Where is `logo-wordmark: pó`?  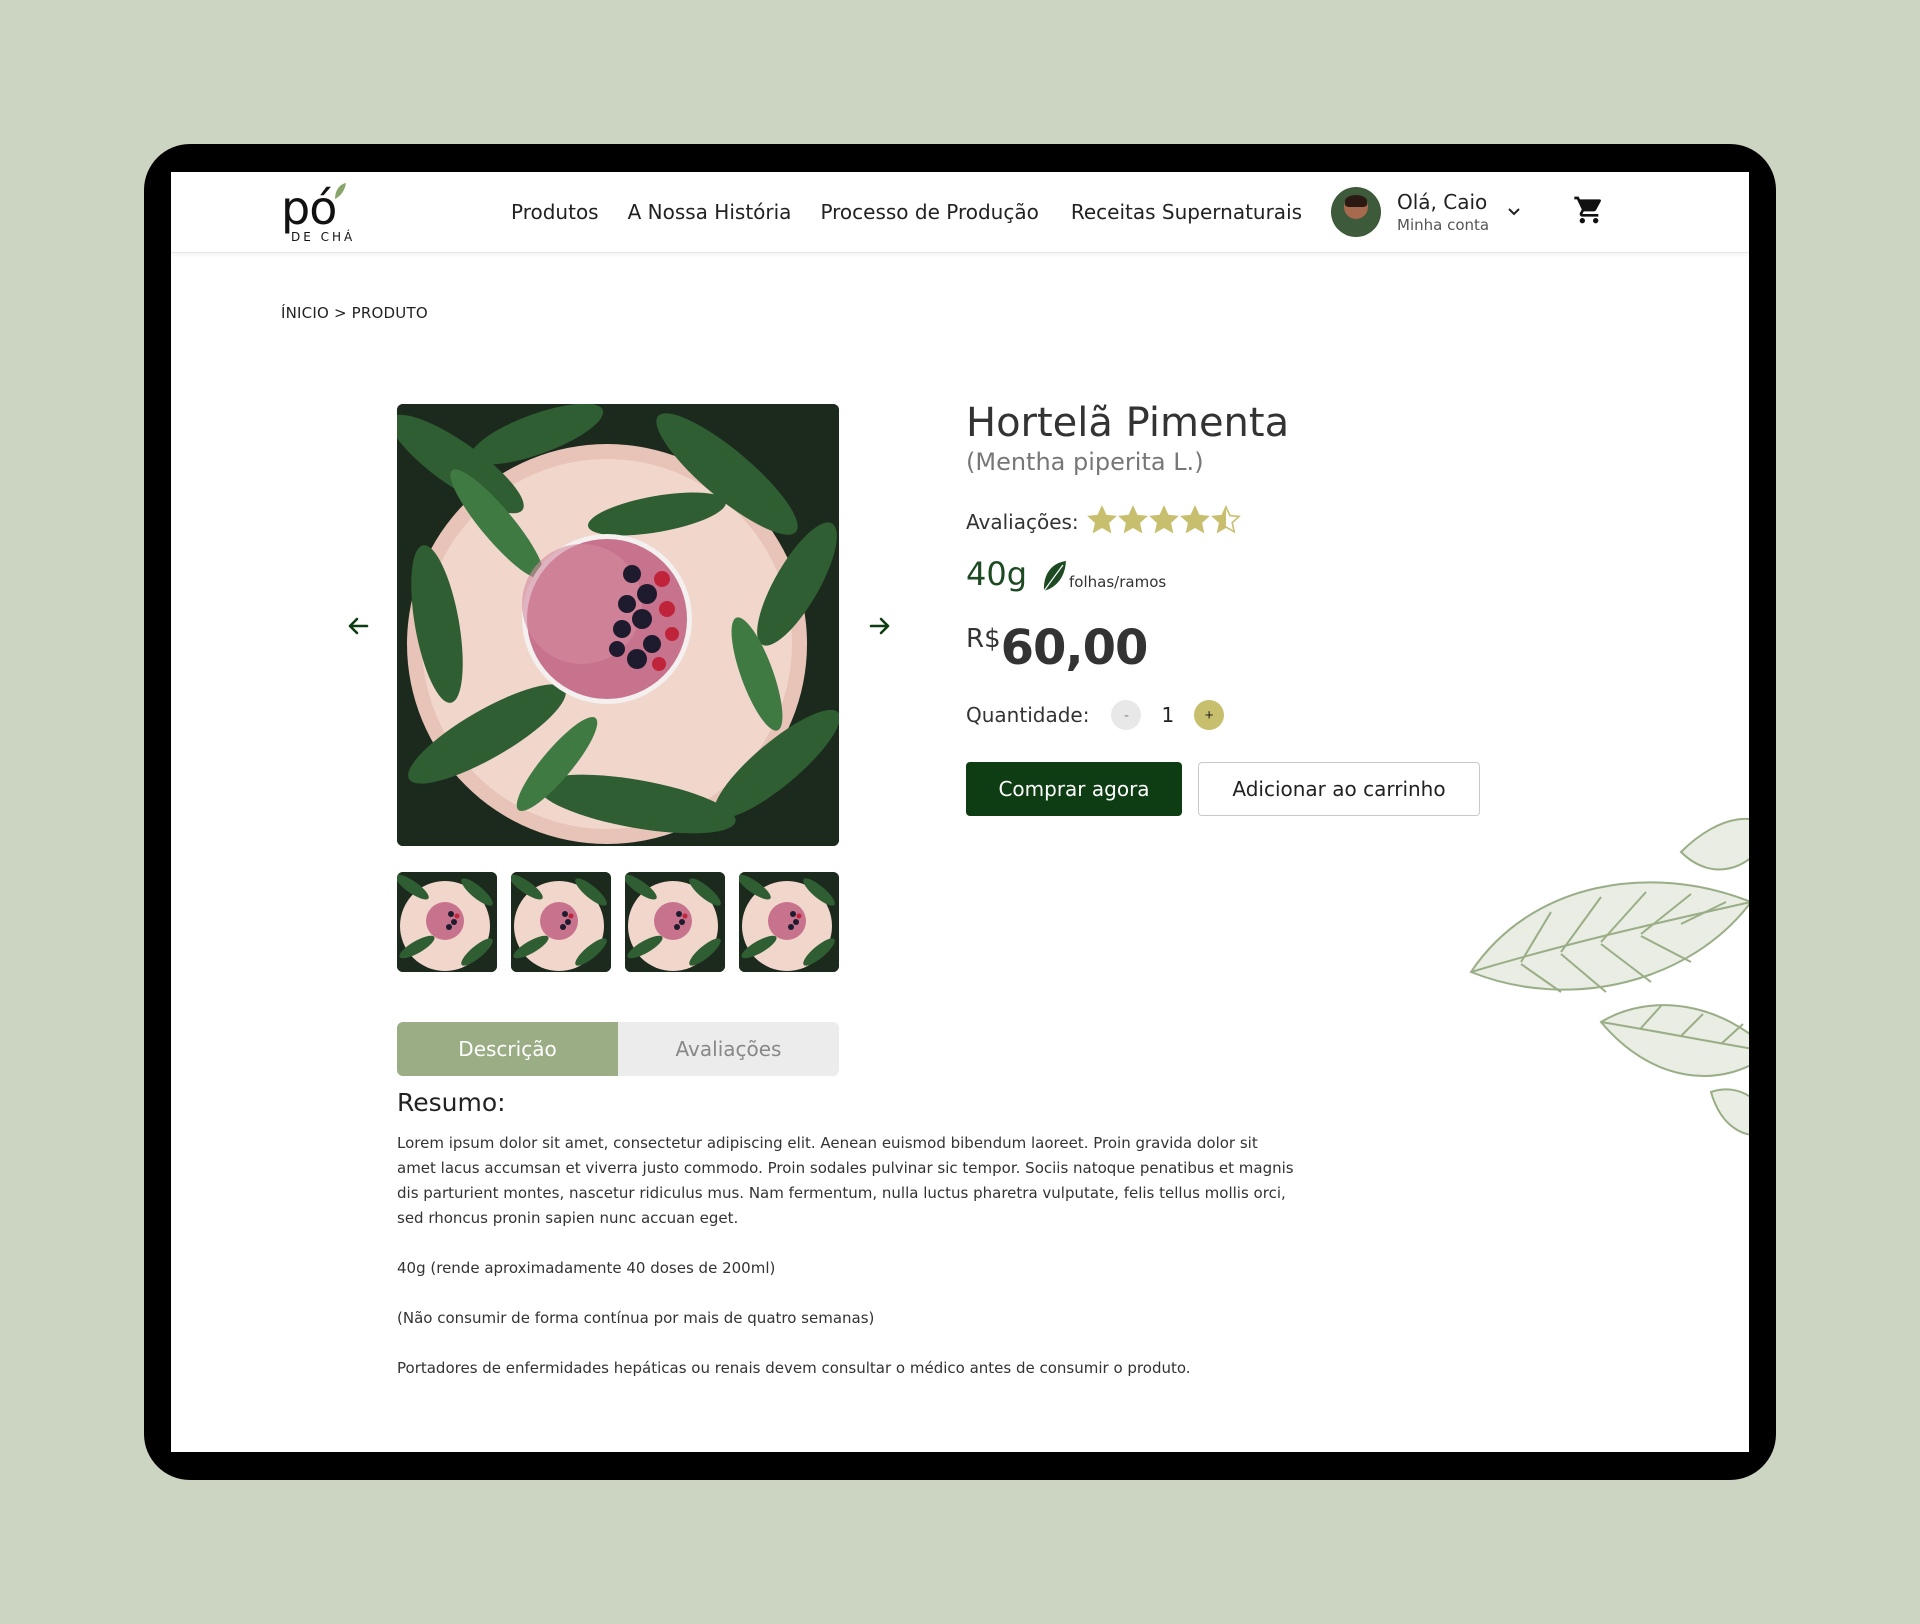
logo-wordmark: pó is located at coordinates (309, 208).